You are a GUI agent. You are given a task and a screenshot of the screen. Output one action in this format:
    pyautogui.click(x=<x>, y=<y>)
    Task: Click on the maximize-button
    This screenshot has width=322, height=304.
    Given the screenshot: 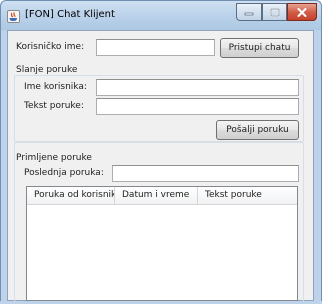 What is the action you would take?
    pyautogui.click(x=274, y=12)
    